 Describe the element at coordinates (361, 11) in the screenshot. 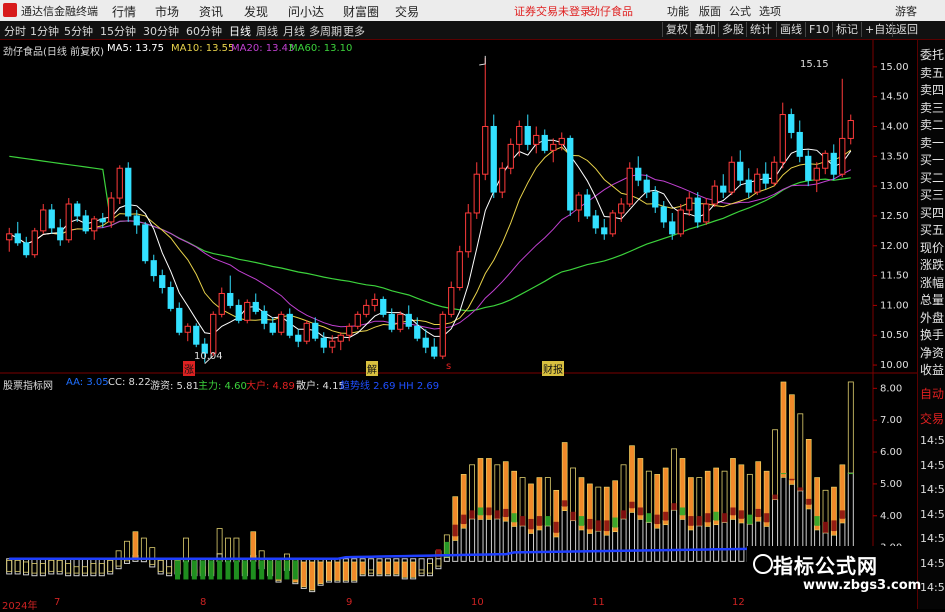

I see `menu-caifuquan: 财富圈` at that location.